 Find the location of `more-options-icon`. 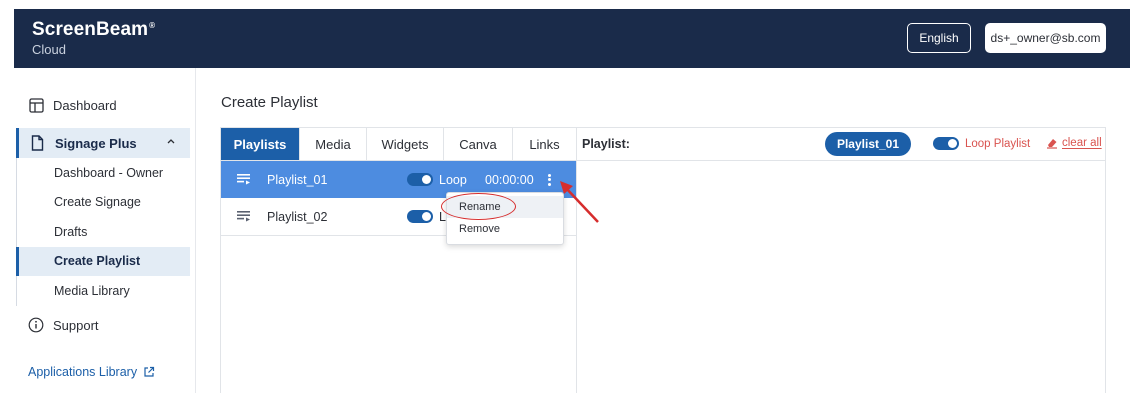

more-options-icon is located at coordinates (549, 180).